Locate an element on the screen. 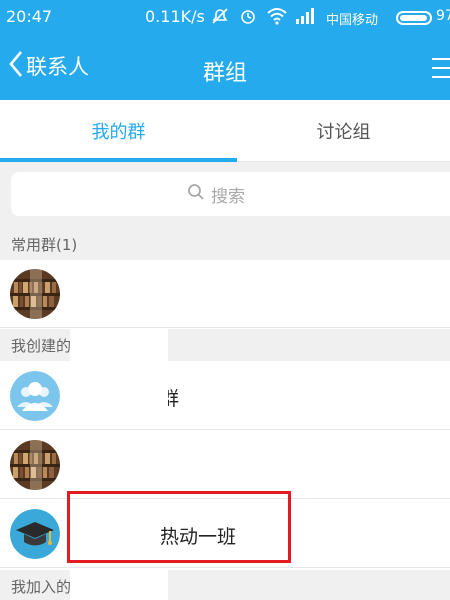  network-speed: 0.11K/s is located at coordinates (175, 16).